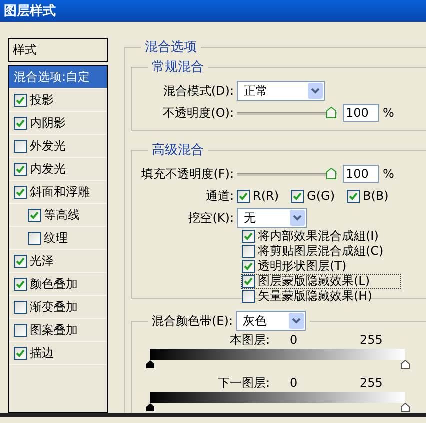 This screenshot has width=426, height=423. I want to click on style-list-item: 纹理, so click(58, 238).